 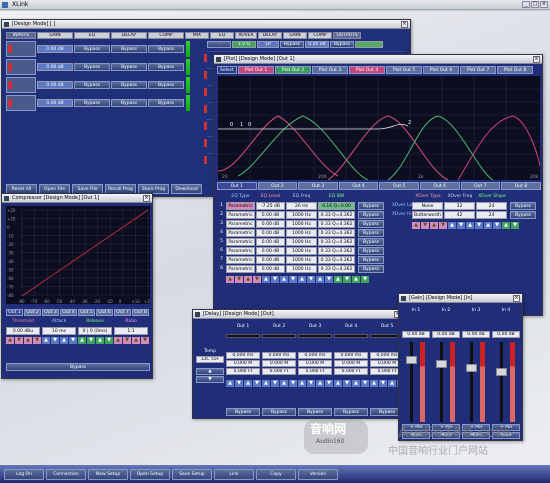 I want to click on comp-out-button-4: Out 4, so click(x=68, y=312).